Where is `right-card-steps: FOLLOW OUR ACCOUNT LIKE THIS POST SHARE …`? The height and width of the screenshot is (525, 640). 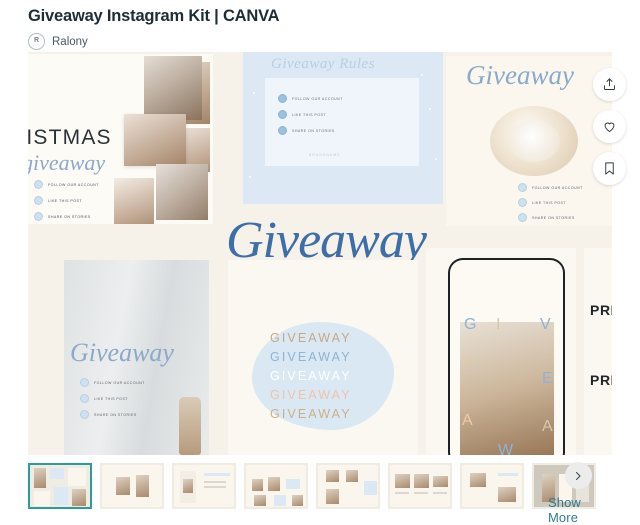
right-card-steps: FOLLOW OUR ACCOUNT LIKE THIS POST SHARE … is located at coordinates (550, 202).